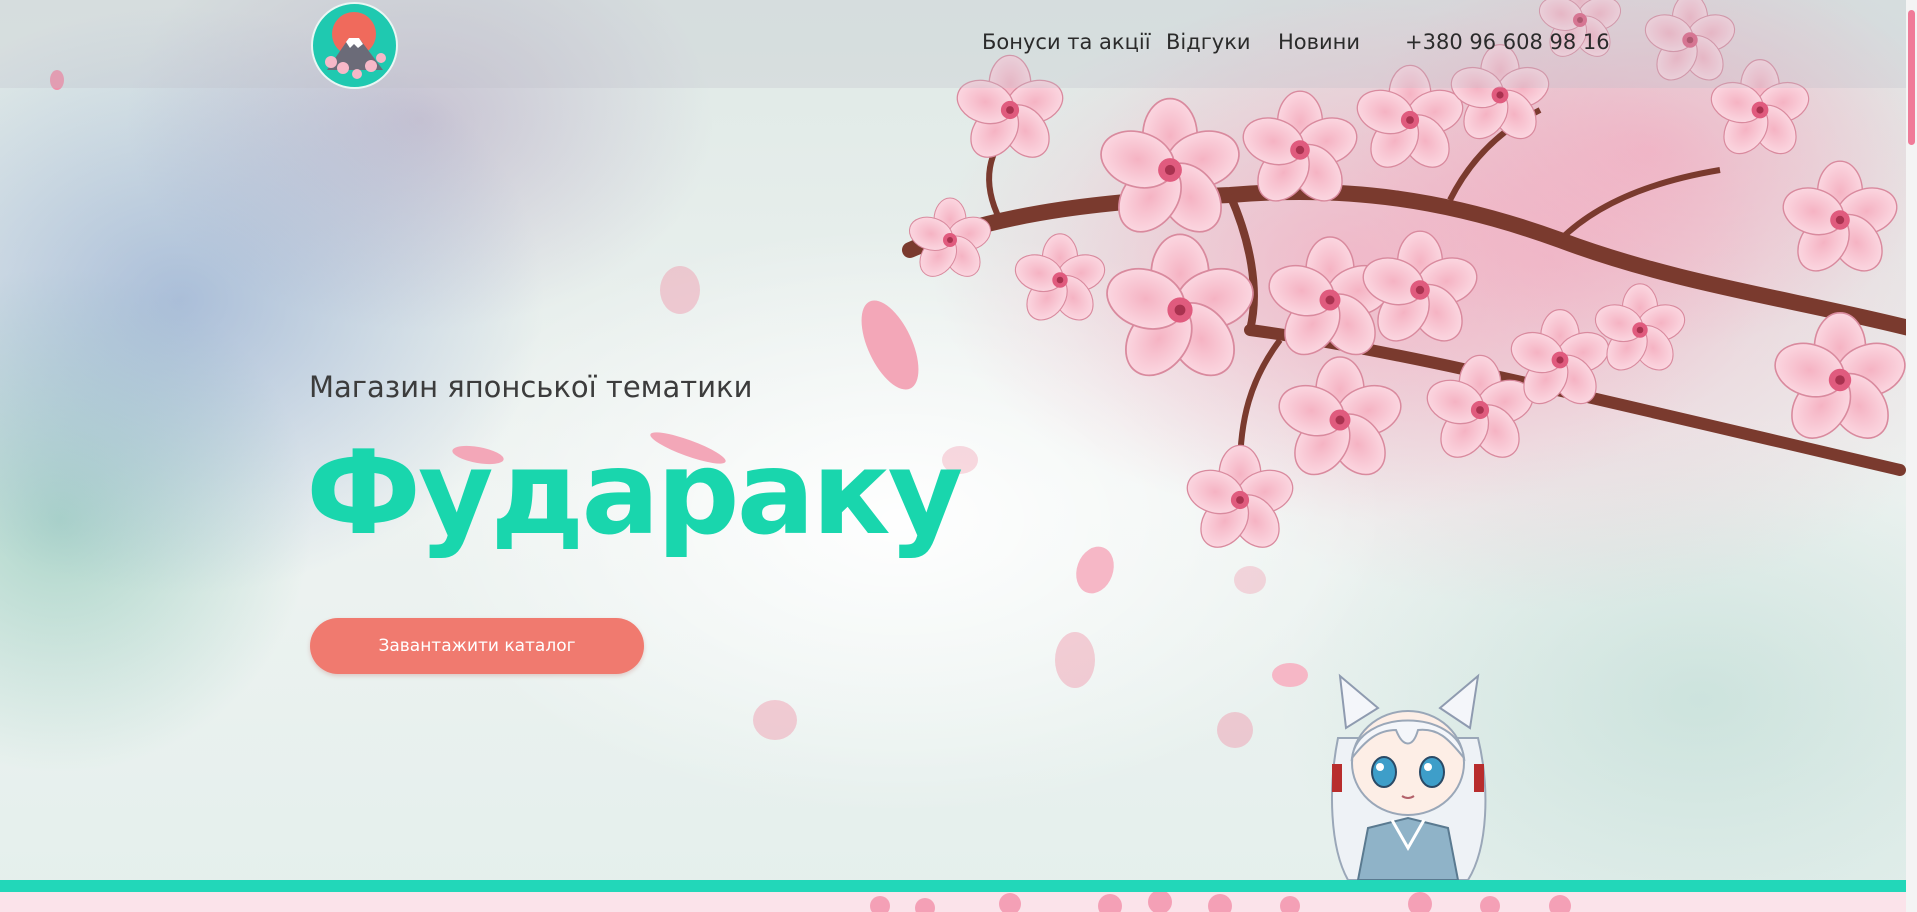 The image size is (1917, 912). I want to click on hero-title: Фудараку, so click(634, 493).